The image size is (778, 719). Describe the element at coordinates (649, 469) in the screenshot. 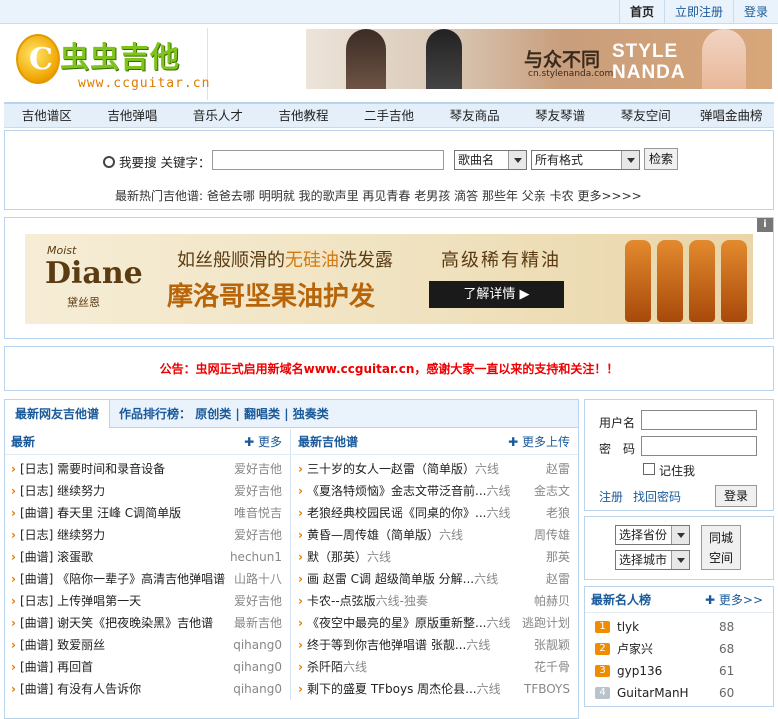

I see `remember-checkbox` at that location.